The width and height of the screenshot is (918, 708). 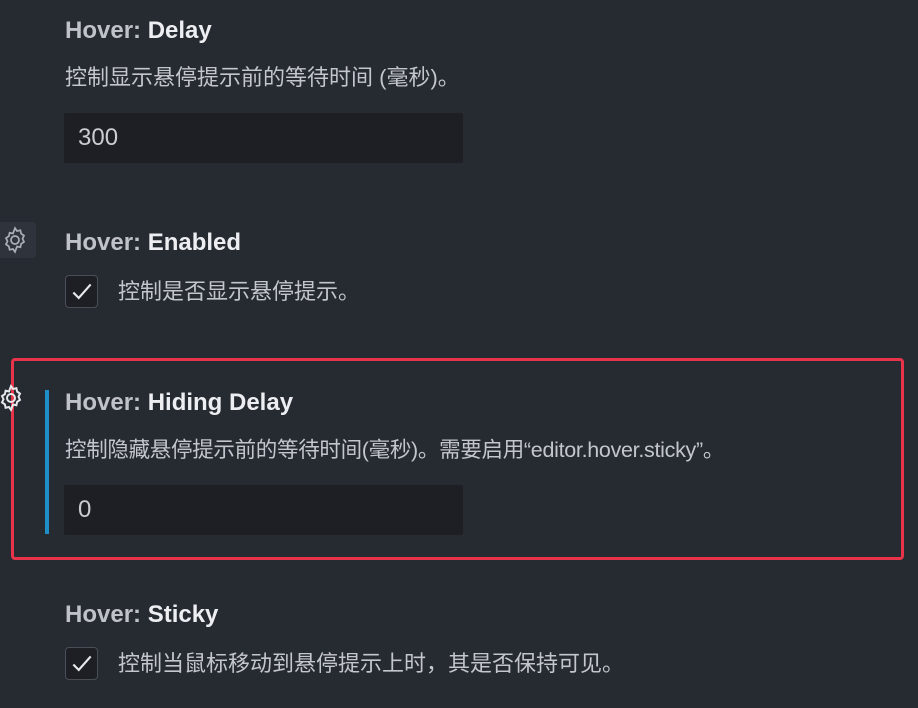 I want to click on delay-input: 300, so click(x=263, y=138).